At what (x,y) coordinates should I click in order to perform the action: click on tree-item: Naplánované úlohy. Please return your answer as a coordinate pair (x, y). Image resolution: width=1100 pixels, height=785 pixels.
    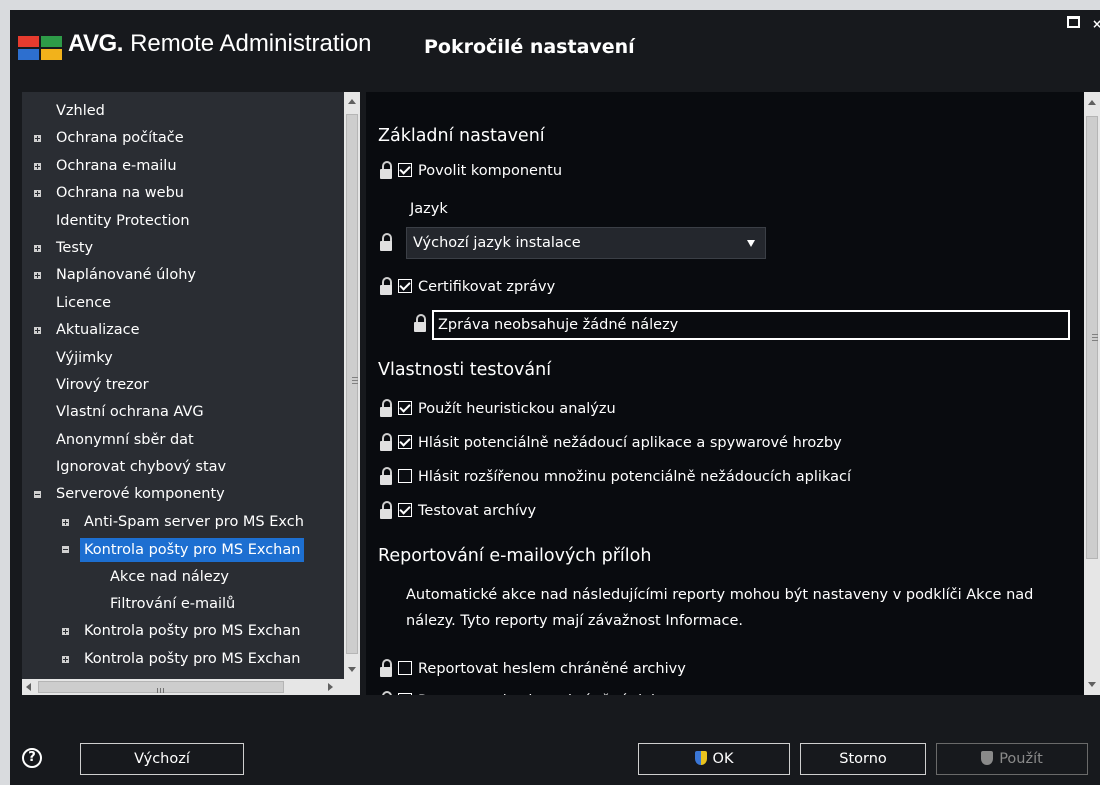
    Looking at the image, I should click on (183, 275).